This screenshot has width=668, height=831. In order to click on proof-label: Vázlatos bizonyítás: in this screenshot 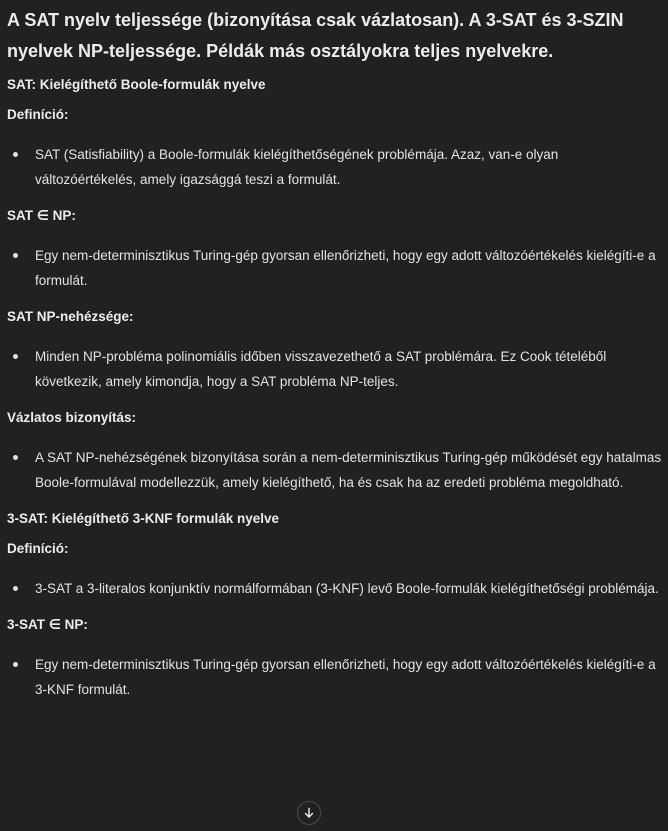, I will do `click(72, 417)`.